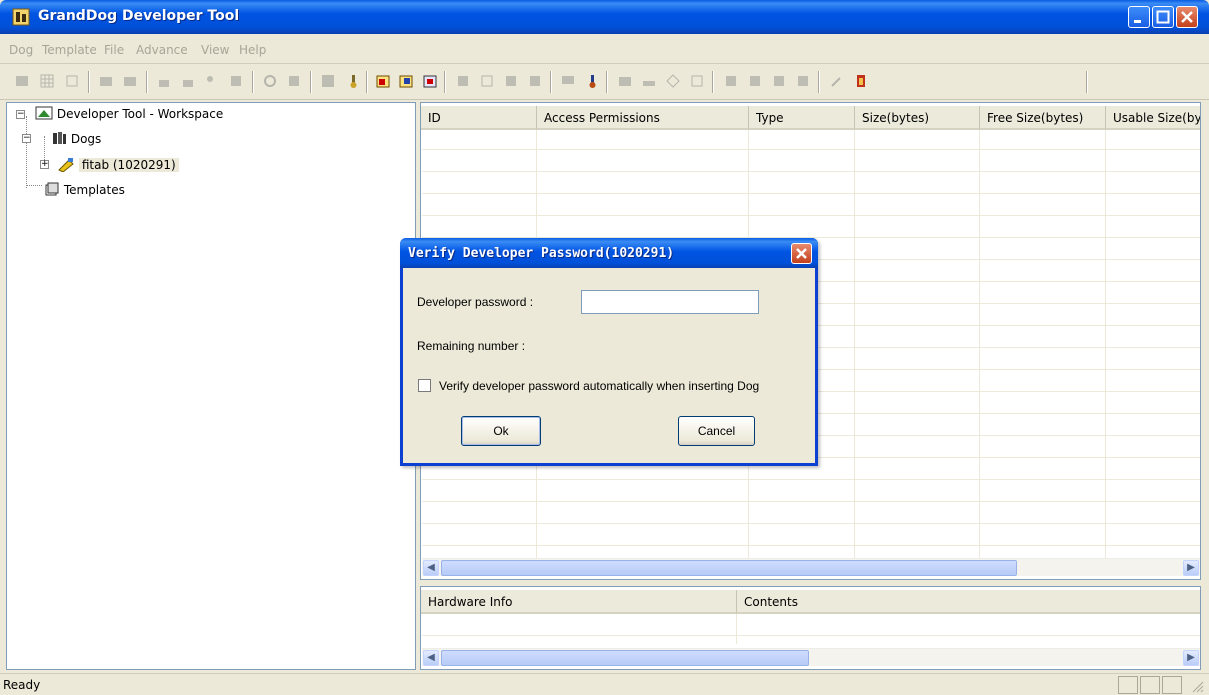 This screenshot has height=695, width=1209. I want to click on menu-dog: Dog, so click(21, 50).